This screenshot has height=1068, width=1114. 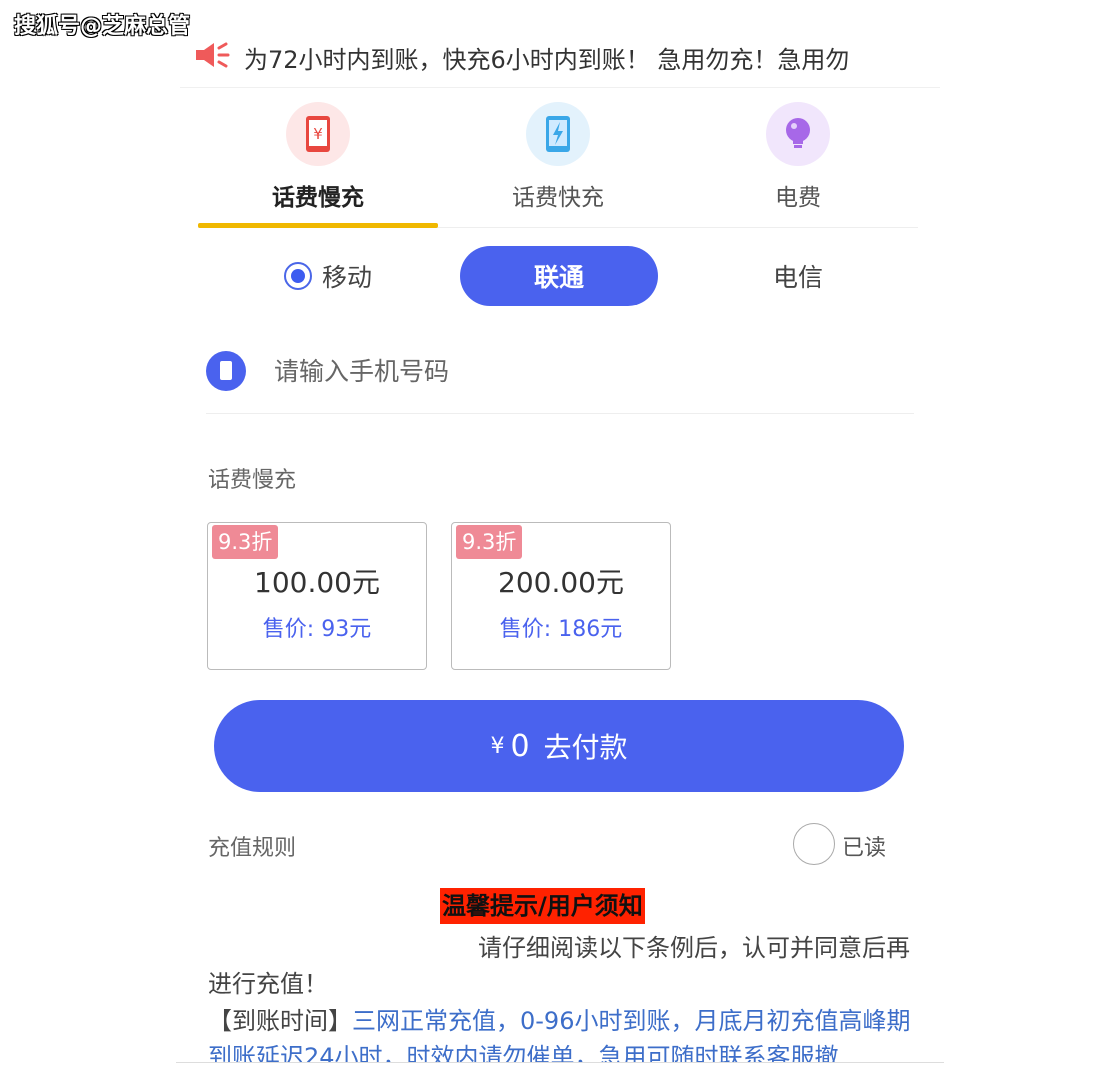 I want to click on carrier-unicom: 联通, so click(x=559, y=276).